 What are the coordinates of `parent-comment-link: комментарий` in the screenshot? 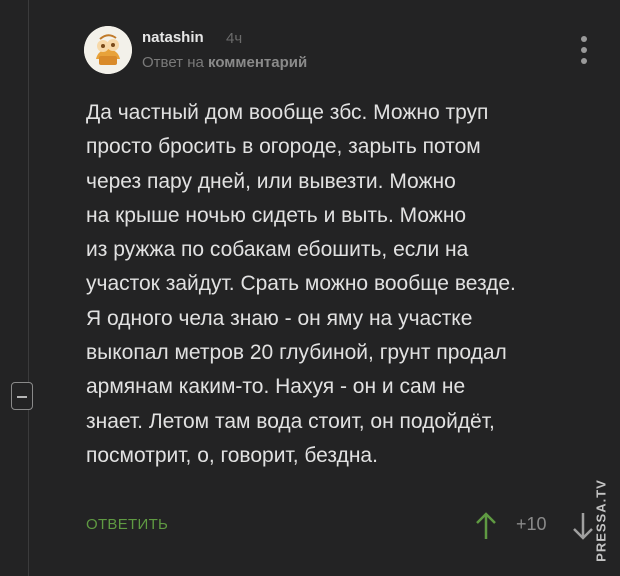 It's located at (257, 62).